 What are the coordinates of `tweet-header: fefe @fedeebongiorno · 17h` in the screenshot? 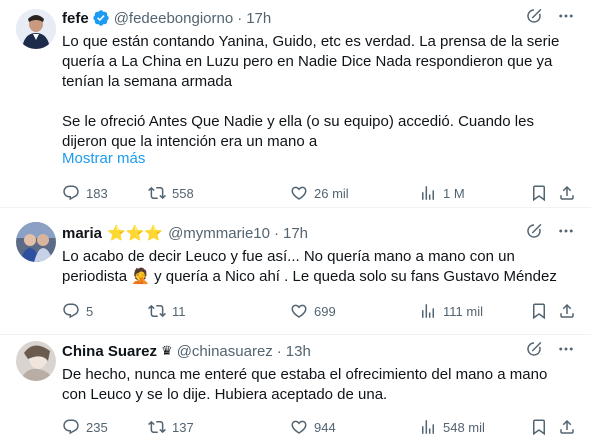 It's located at (318, 18).